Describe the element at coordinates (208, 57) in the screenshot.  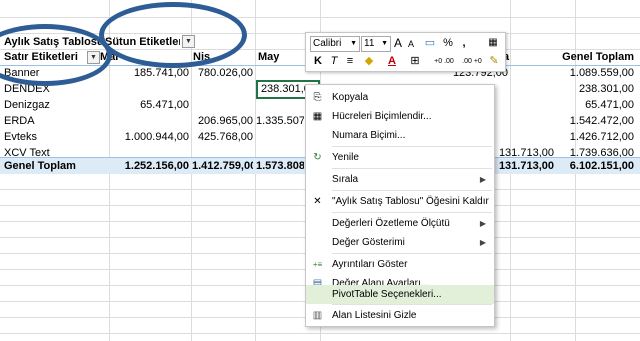
I see `month-header: Nis` at that location.